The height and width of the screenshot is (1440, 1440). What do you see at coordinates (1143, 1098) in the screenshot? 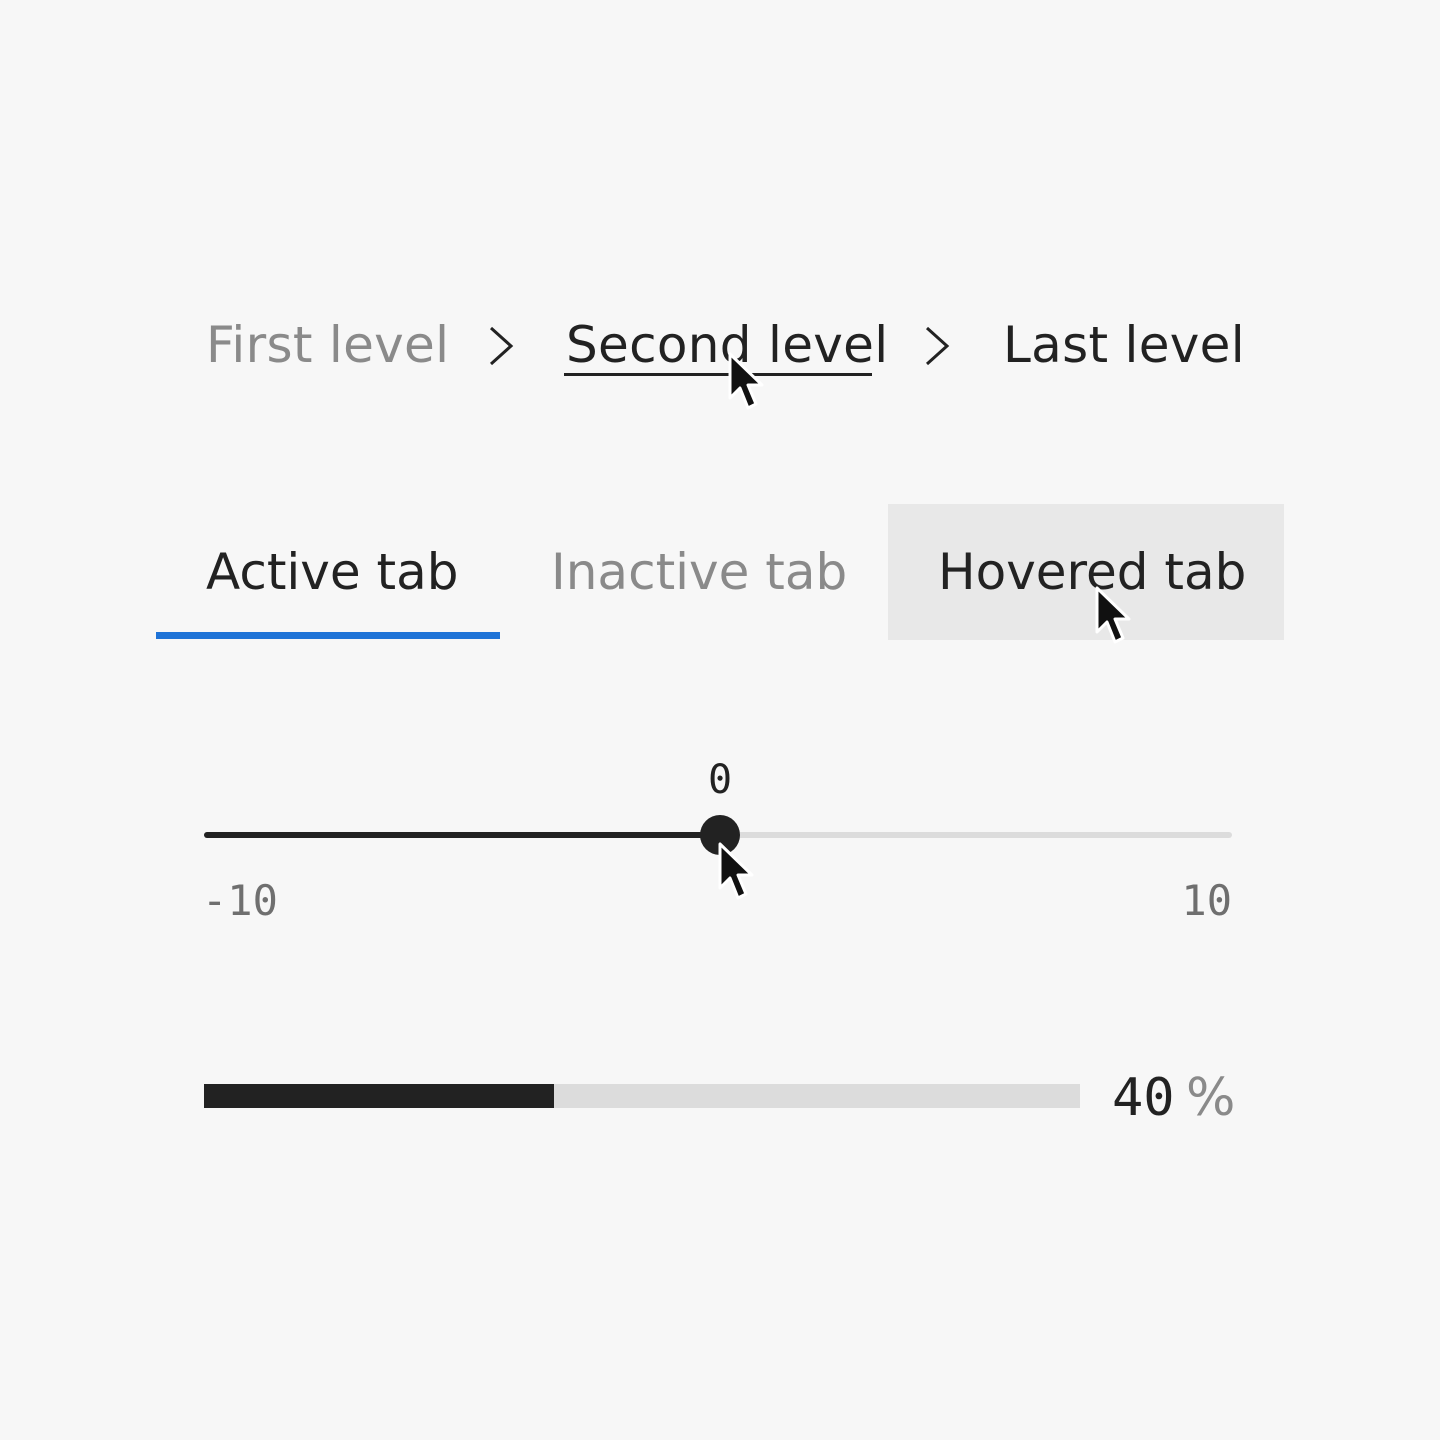
I see `progress-value: 40` at bounding box center [1143, 1098].